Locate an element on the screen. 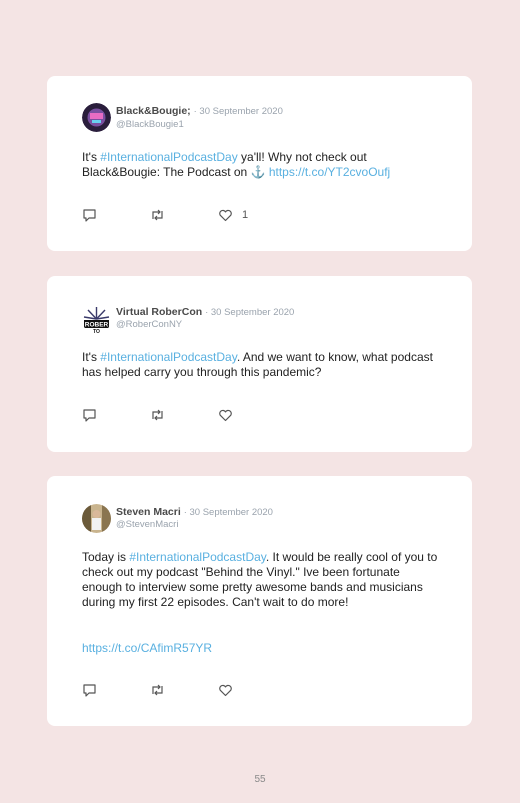  tweet-link: https://t.co/CAfimR57YR is located at coordinates (147, 648).